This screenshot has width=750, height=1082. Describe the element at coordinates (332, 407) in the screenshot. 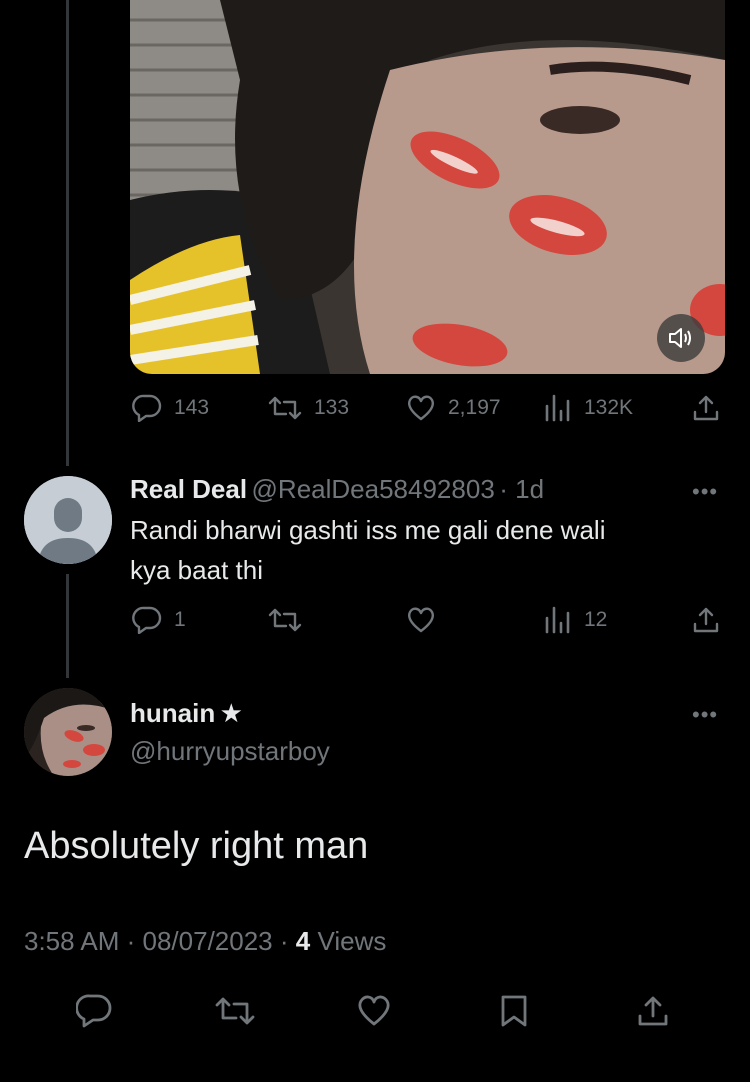

I see `retweet-count: 133` at that location.